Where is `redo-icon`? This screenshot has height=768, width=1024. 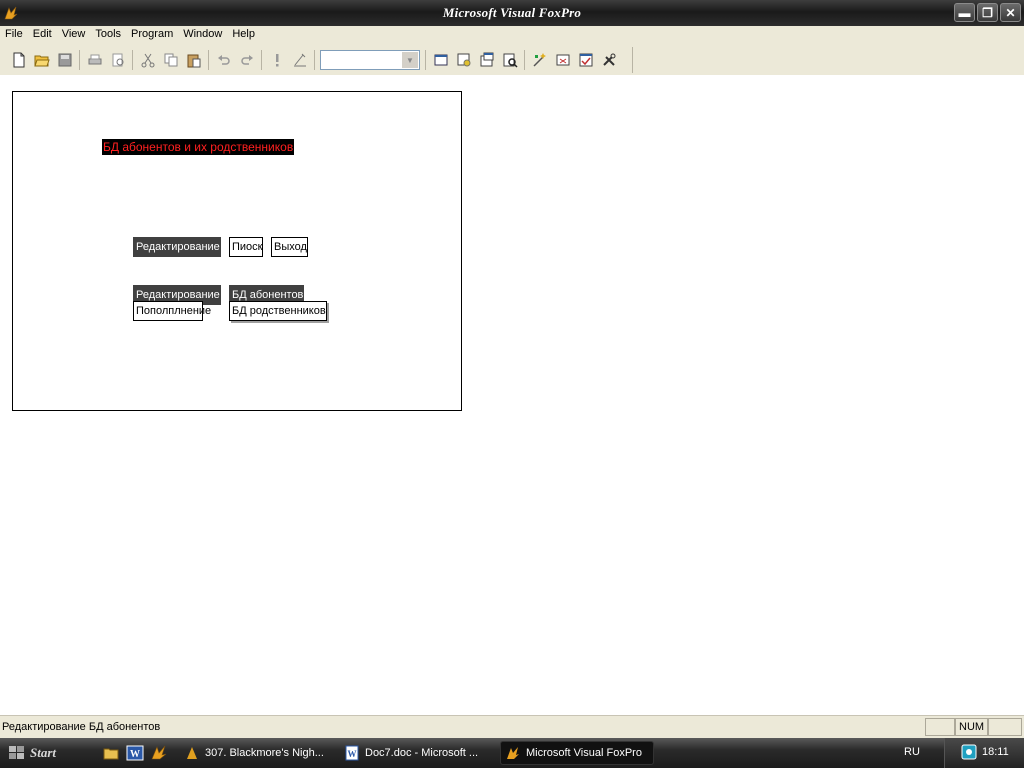
redo-icon is located at coordinates (246, 60).